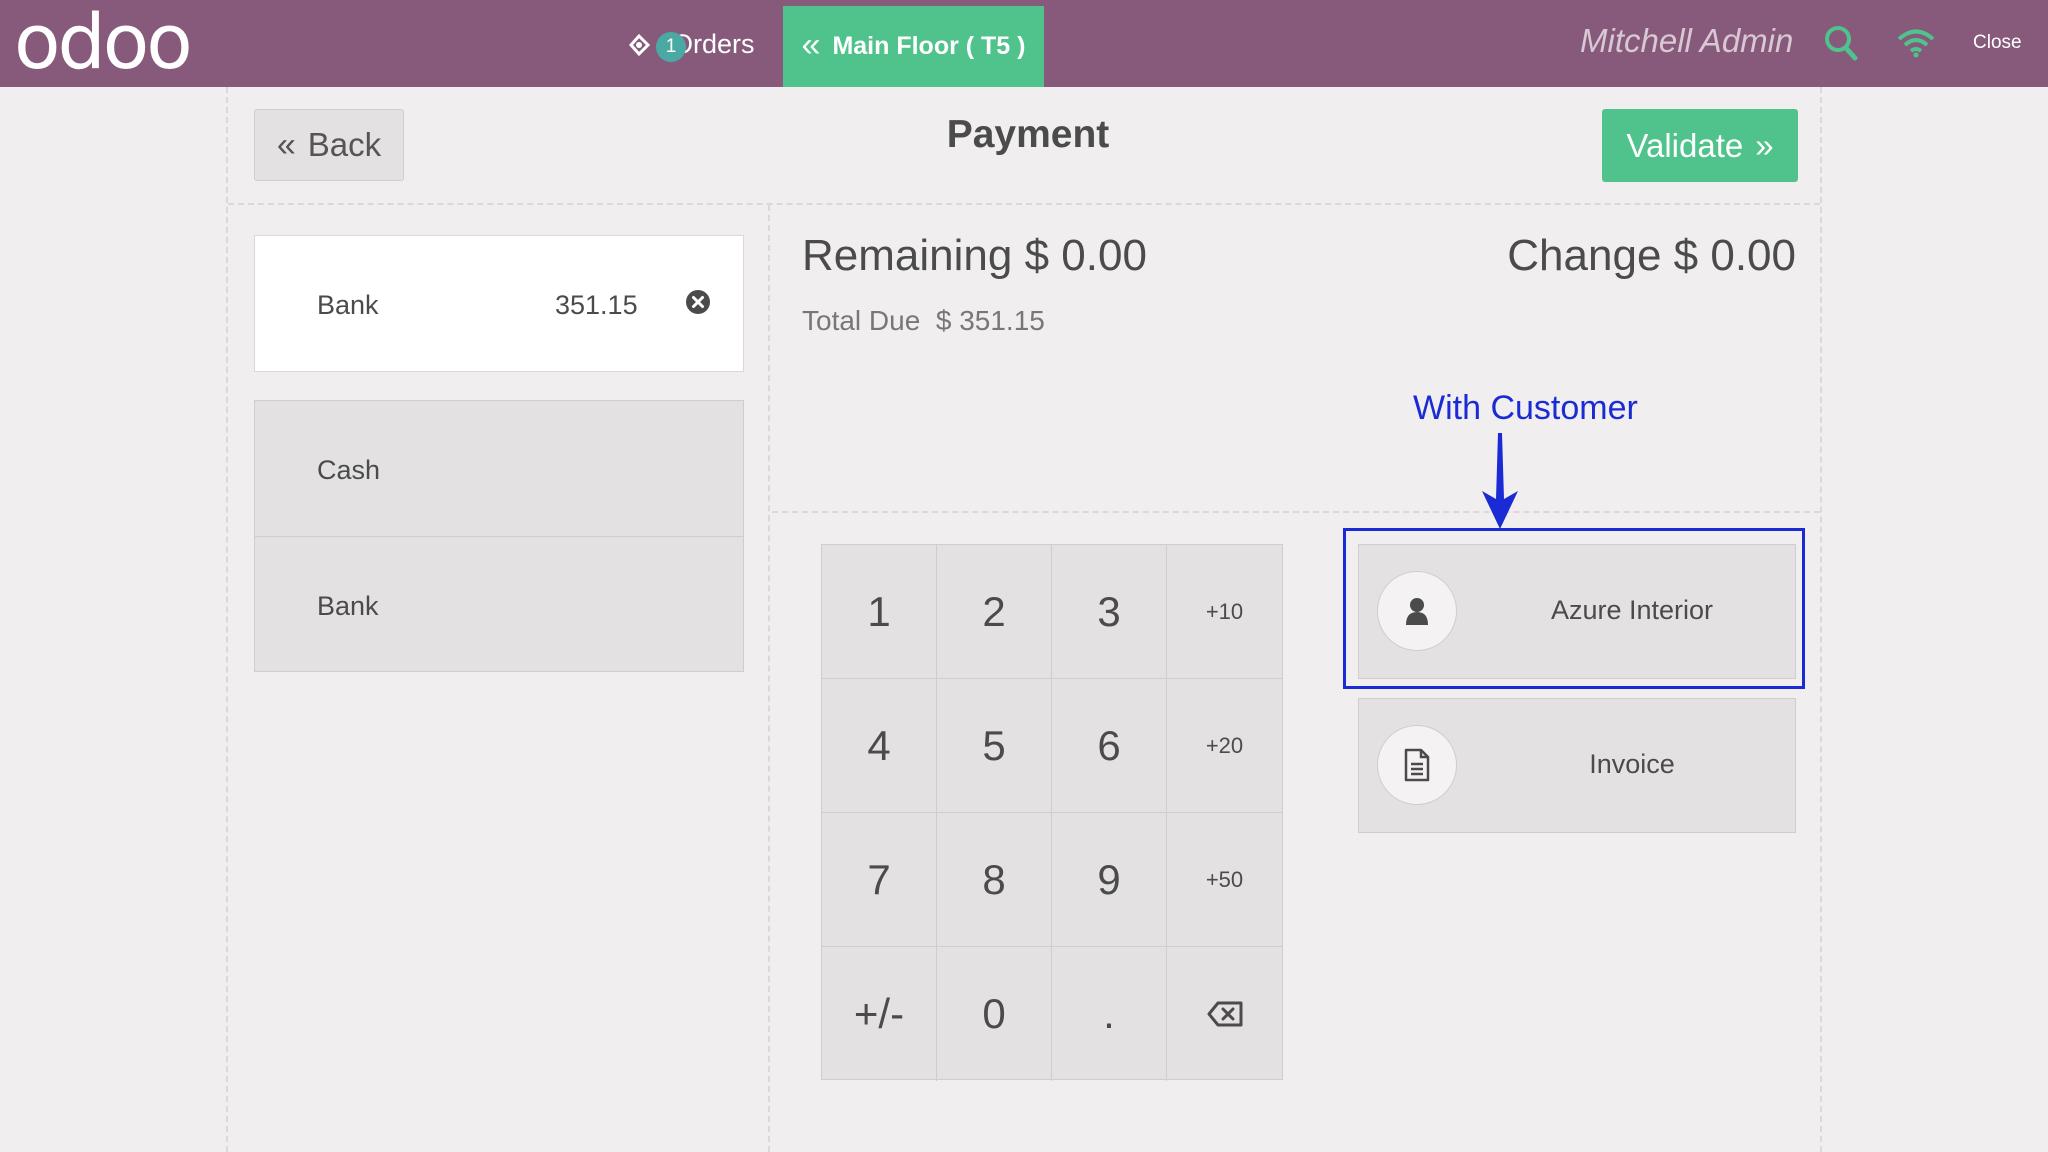 Image resolution: width=2048 pixels, height=1152 pixels. Describe the element at coordinates (349, 470) in the screenshot. I see `payment-method-label: Cash` at that location.